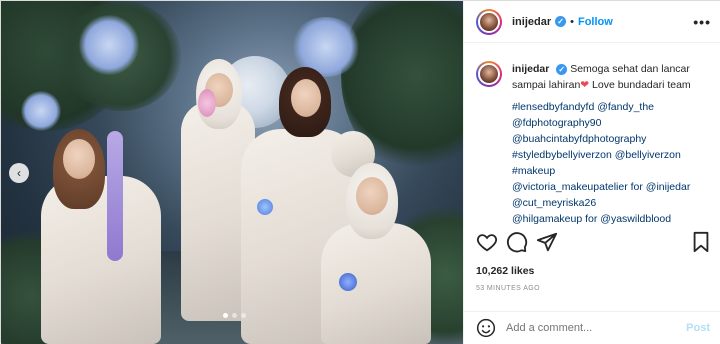  Describe the element at coordinates (640, 85) in the screenshot. I see `caption-body-end: Love bundadari team` at that location.